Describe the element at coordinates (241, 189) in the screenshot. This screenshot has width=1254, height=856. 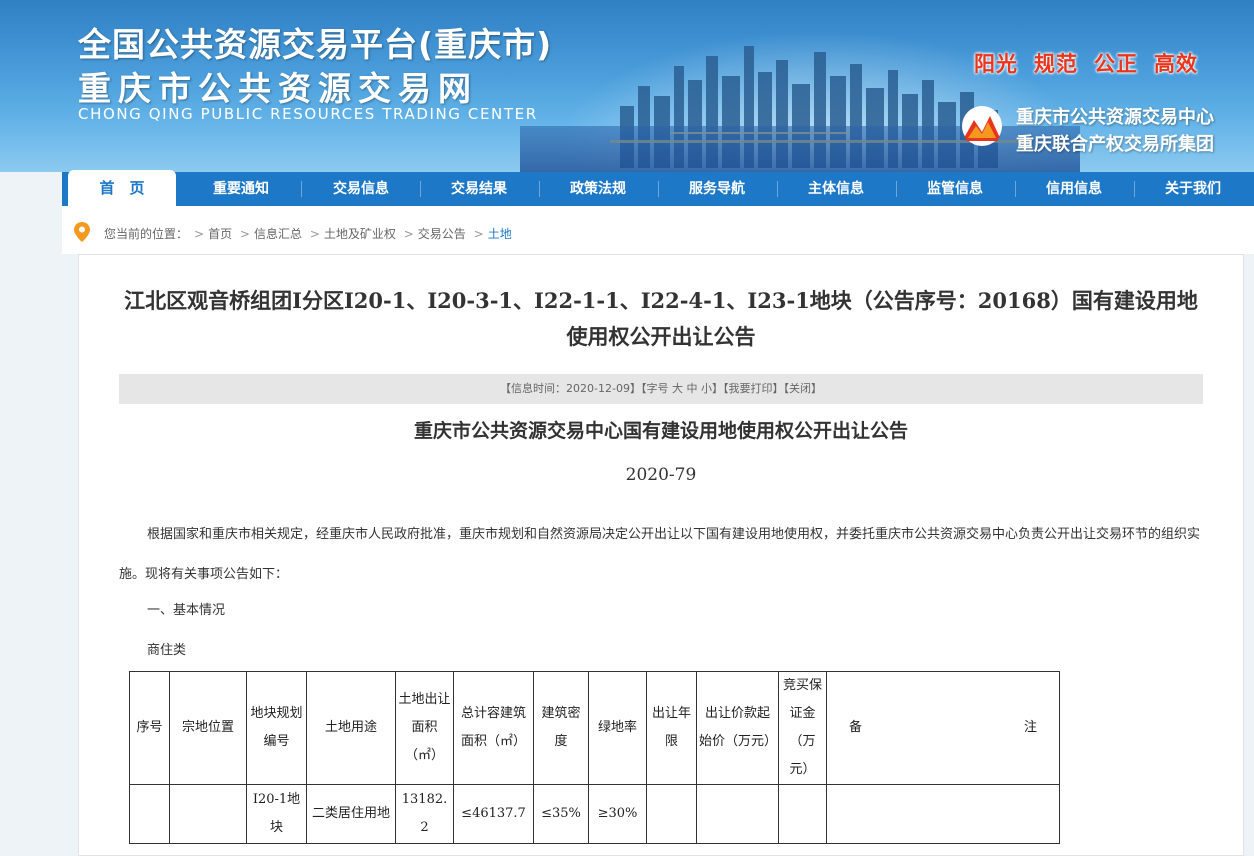
I see `nav-item-notices: 重要通知` at that location.